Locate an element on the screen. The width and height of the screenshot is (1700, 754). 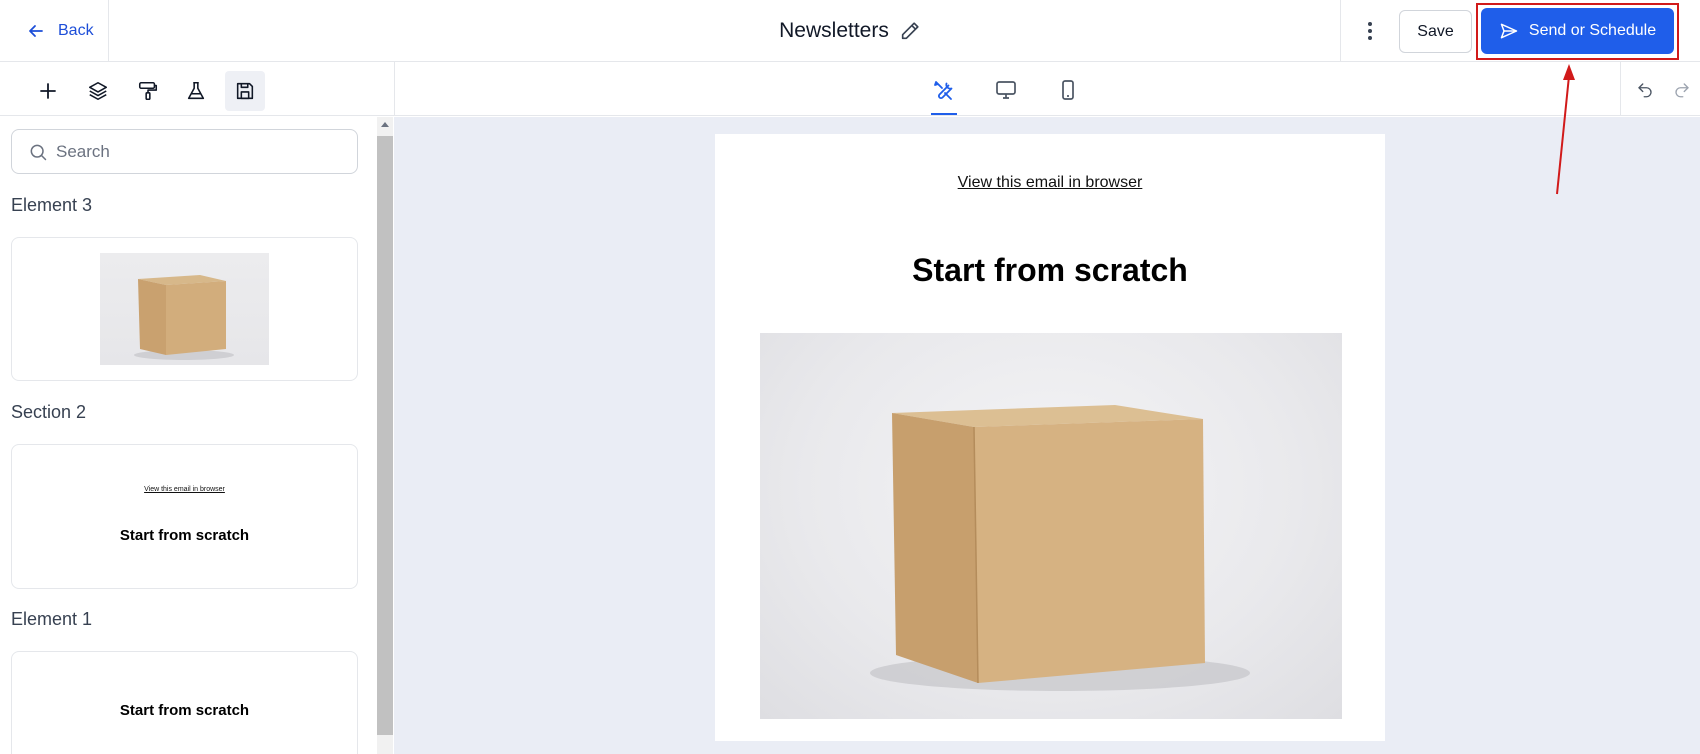
annotation-arrow is located at coordinates (1565, 129).